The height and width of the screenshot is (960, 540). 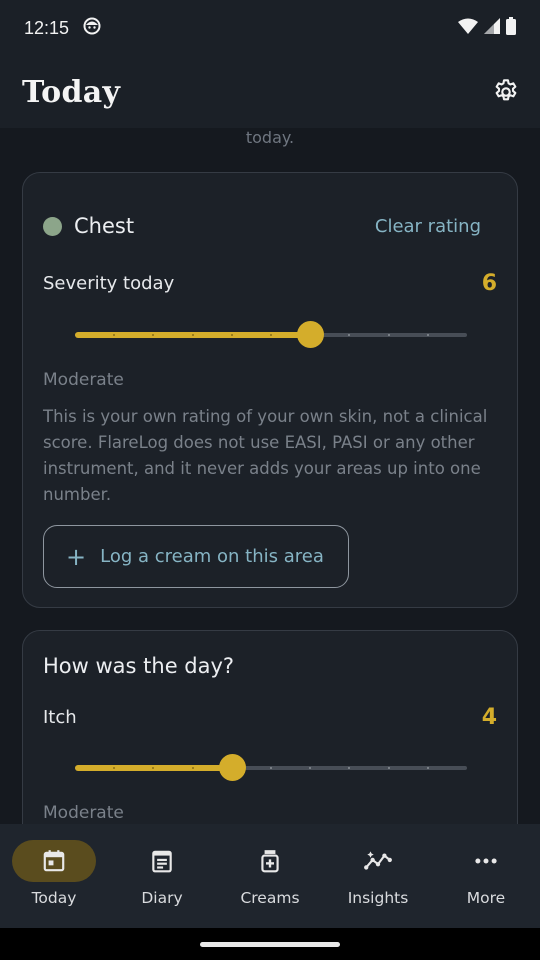 I want to click on nav-item-more: More, so click(x=486, y=873).